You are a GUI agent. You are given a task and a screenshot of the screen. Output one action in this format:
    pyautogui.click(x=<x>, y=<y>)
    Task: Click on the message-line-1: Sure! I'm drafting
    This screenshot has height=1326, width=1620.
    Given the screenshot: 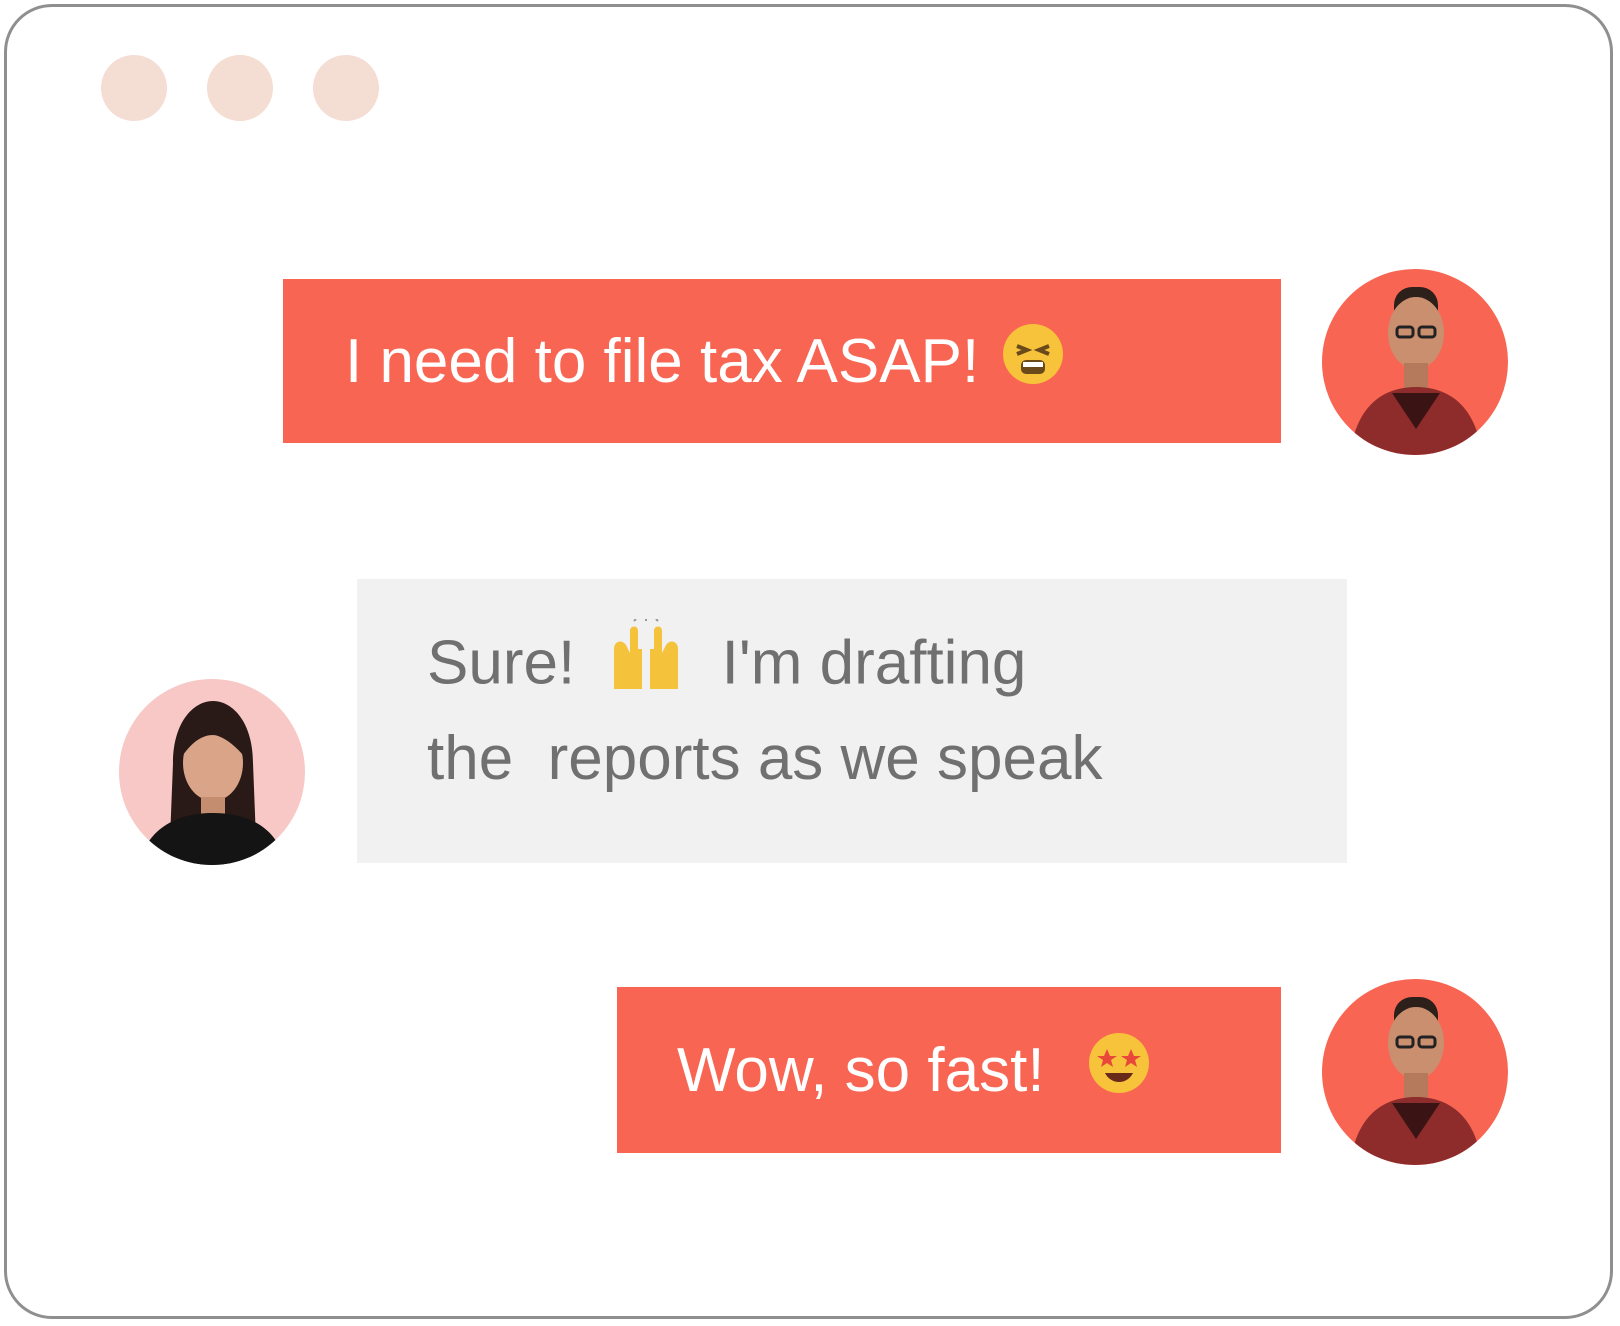 What is the action you would take?
    pyautogui.click(x=887, y=666)
    